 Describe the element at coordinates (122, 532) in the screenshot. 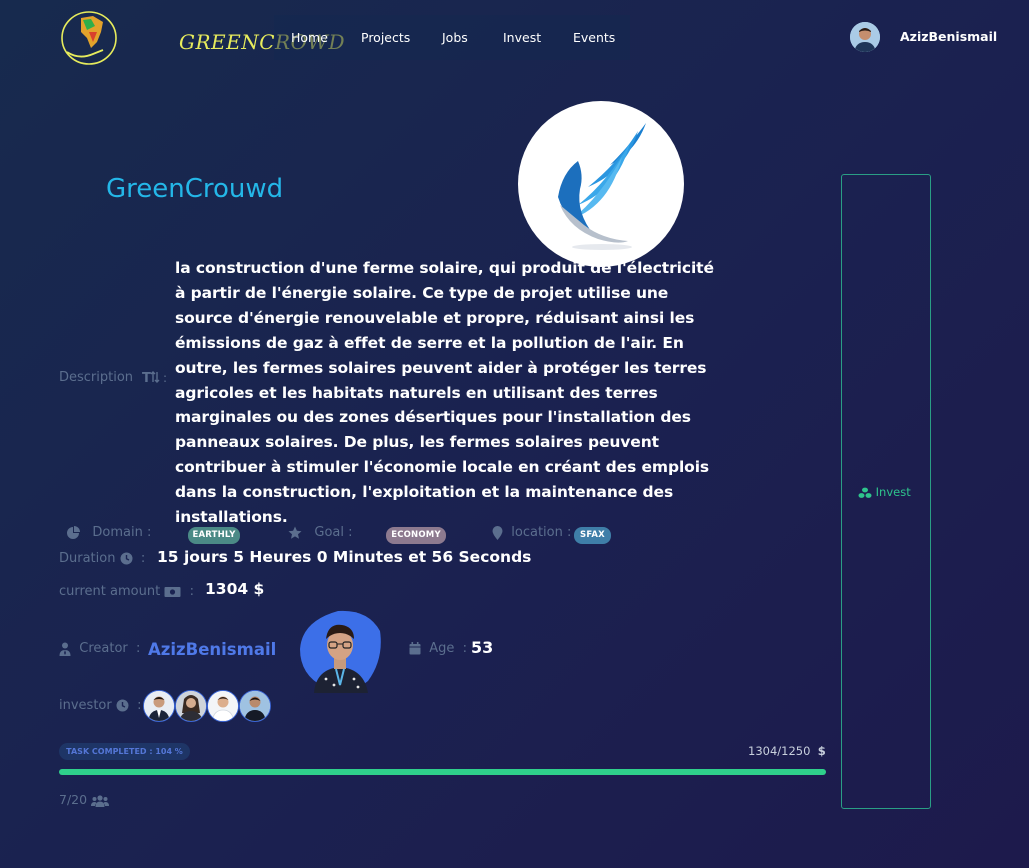

I see `domain-label: Domain :` at that location.